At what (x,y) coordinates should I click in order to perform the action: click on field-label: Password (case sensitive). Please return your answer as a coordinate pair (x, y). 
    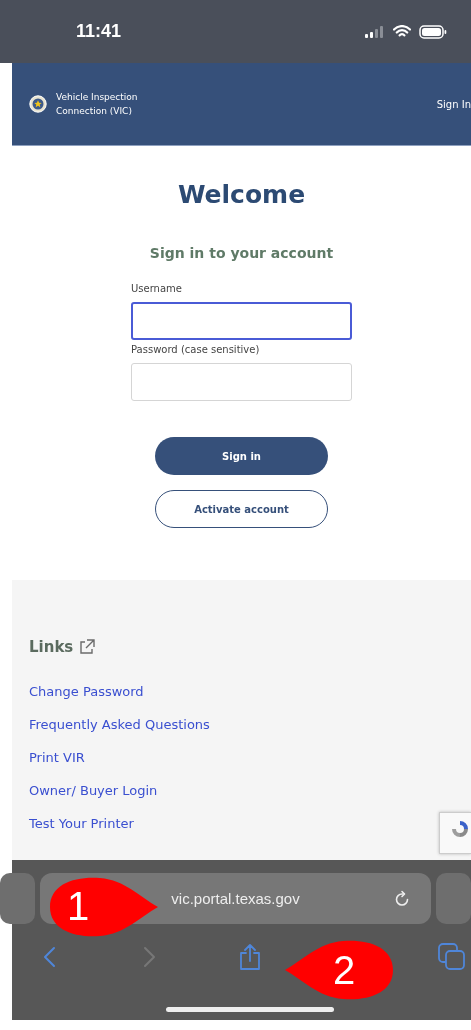
    Looking at the image, I should click on (196, 349).